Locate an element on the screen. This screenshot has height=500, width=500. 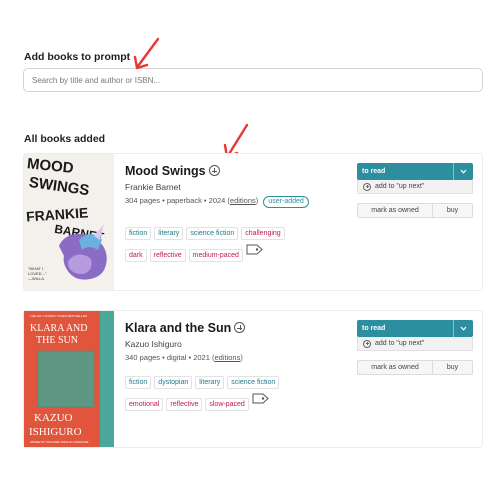
search-box is located at coordinates (253, 80).